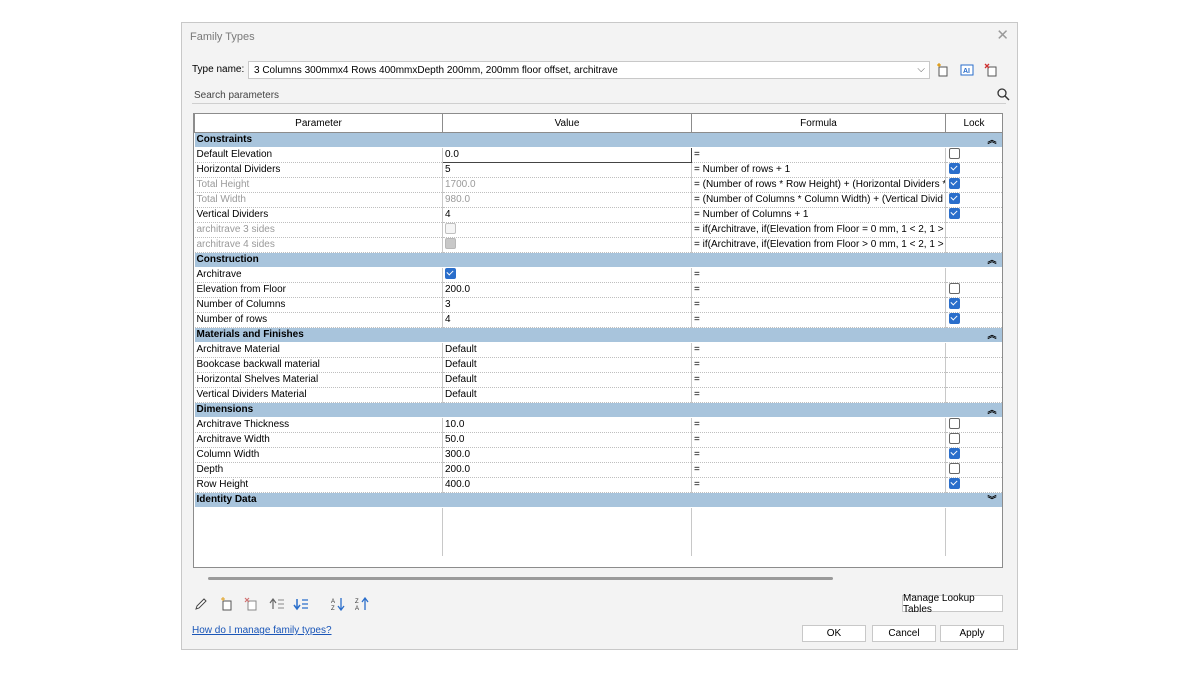 This screenshot has width=1200, height=675. I want to click on parameter-value: 5, so click(567, 170).